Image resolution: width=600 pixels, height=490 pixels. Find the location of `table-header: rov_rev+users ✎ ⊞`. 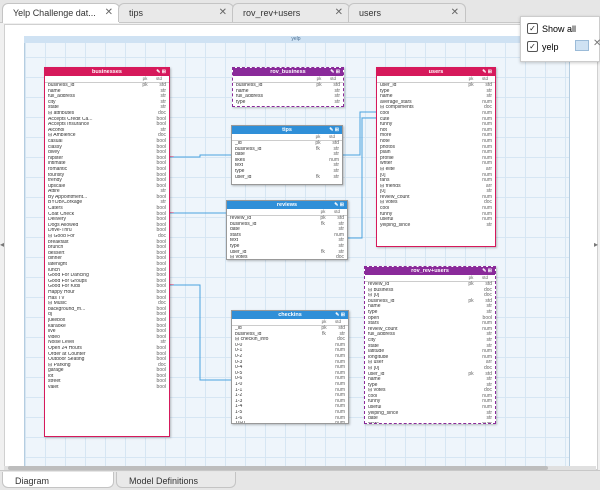

table-header: rov_rev+users ✎ ⊞ is located at coordinates (430, 271).